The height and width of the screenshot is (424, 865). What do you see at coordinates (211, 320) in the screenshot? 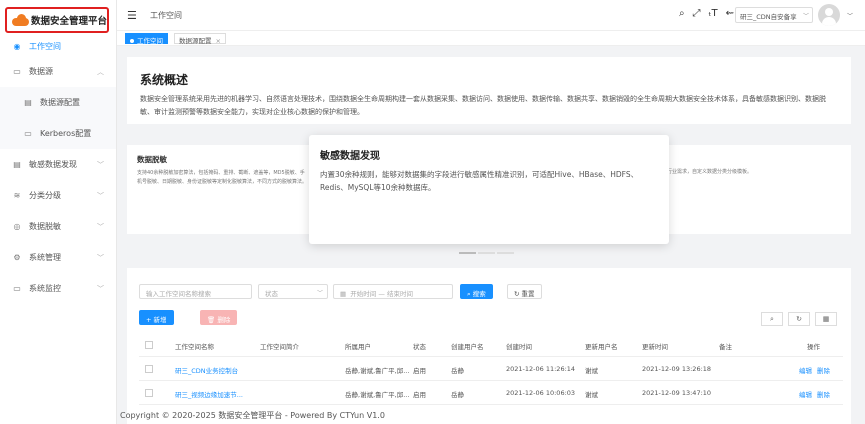
I see `trash-icon: 🗑` at bounding box center [211, 320].